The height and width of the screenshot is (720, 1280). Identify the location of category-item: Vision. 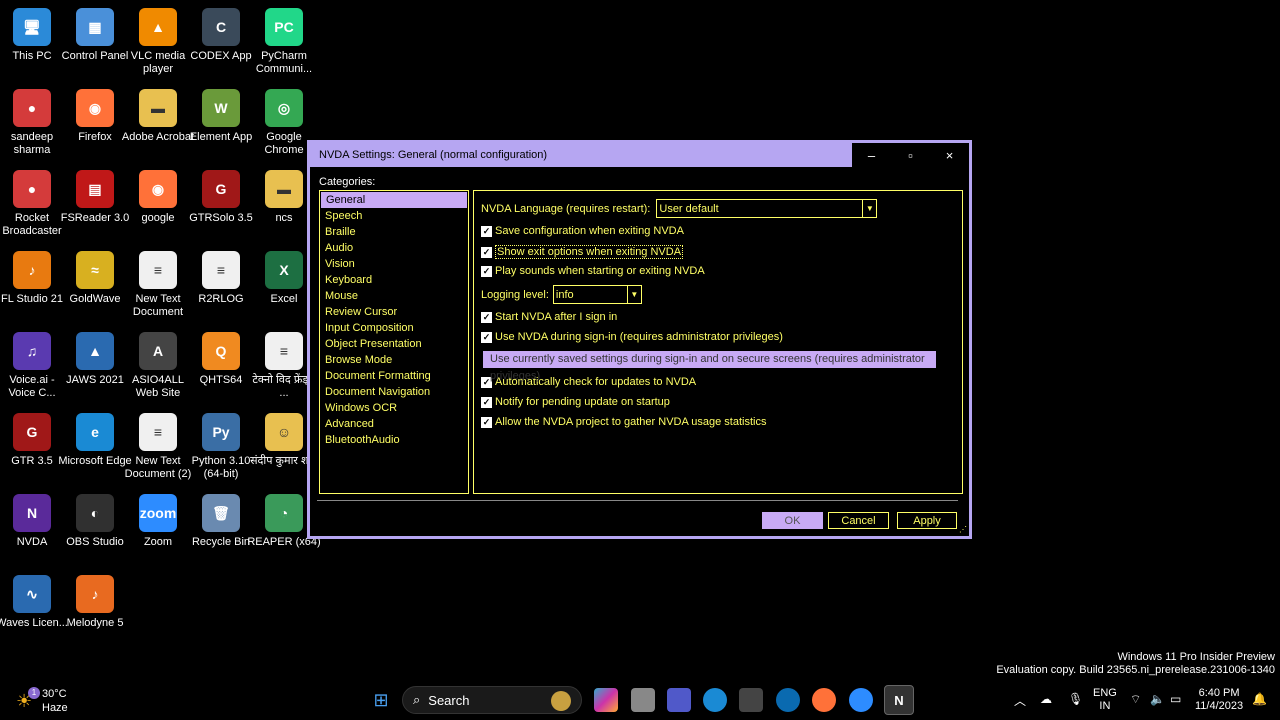
(394, 264).